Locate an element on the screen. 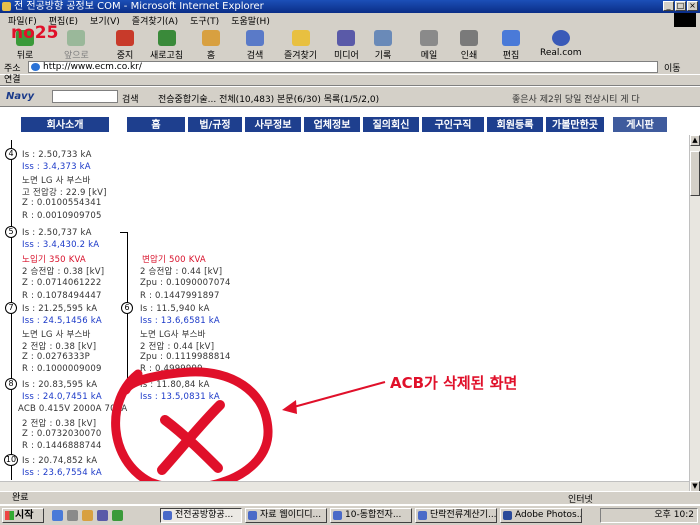 The height and width of the screenshot is (525, 700). menu-favorites: 즐겨찾기(A) is located at coordinates (155, 20).